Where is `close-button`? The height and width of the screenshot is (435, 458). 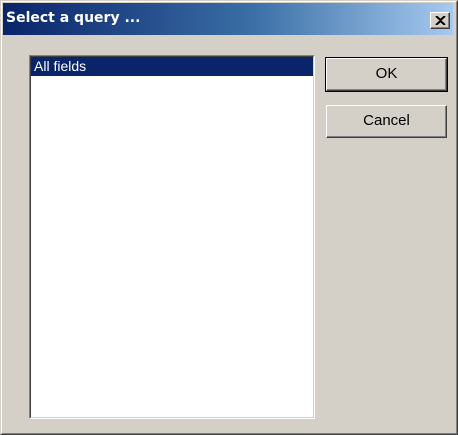
close-button is located at coordinates (440, 20).